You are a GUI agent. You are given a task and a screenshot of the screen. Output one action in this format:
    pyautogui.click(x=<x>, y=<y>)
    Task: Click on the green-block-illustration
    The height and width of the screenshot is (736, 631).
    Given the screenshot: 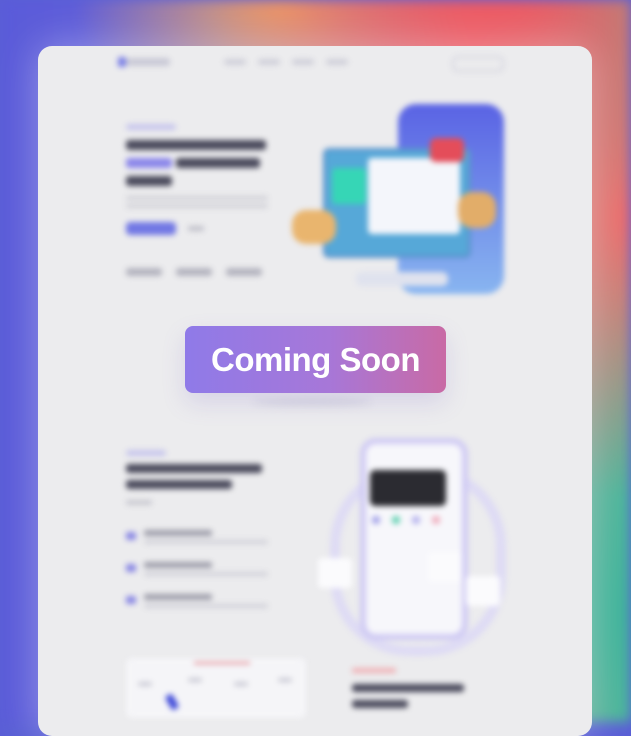 What is the action you would take?
    pyautogui.click(x=349, y=186)
    